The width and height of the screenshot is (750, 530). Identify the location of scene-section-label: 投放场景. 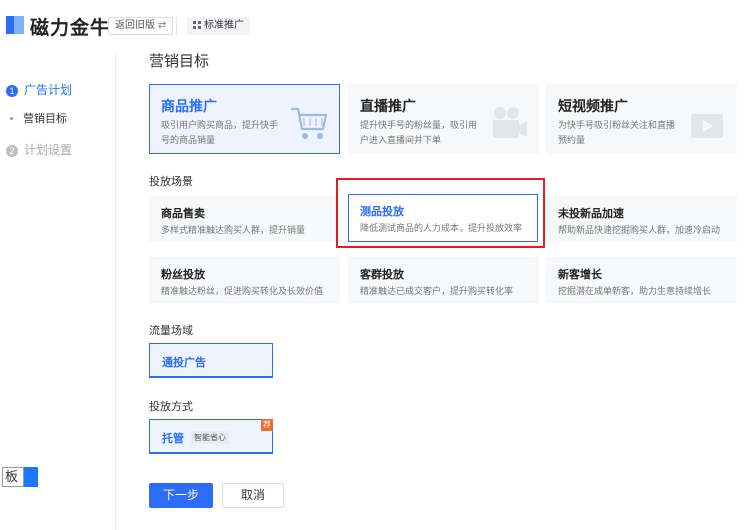
(171, 182).